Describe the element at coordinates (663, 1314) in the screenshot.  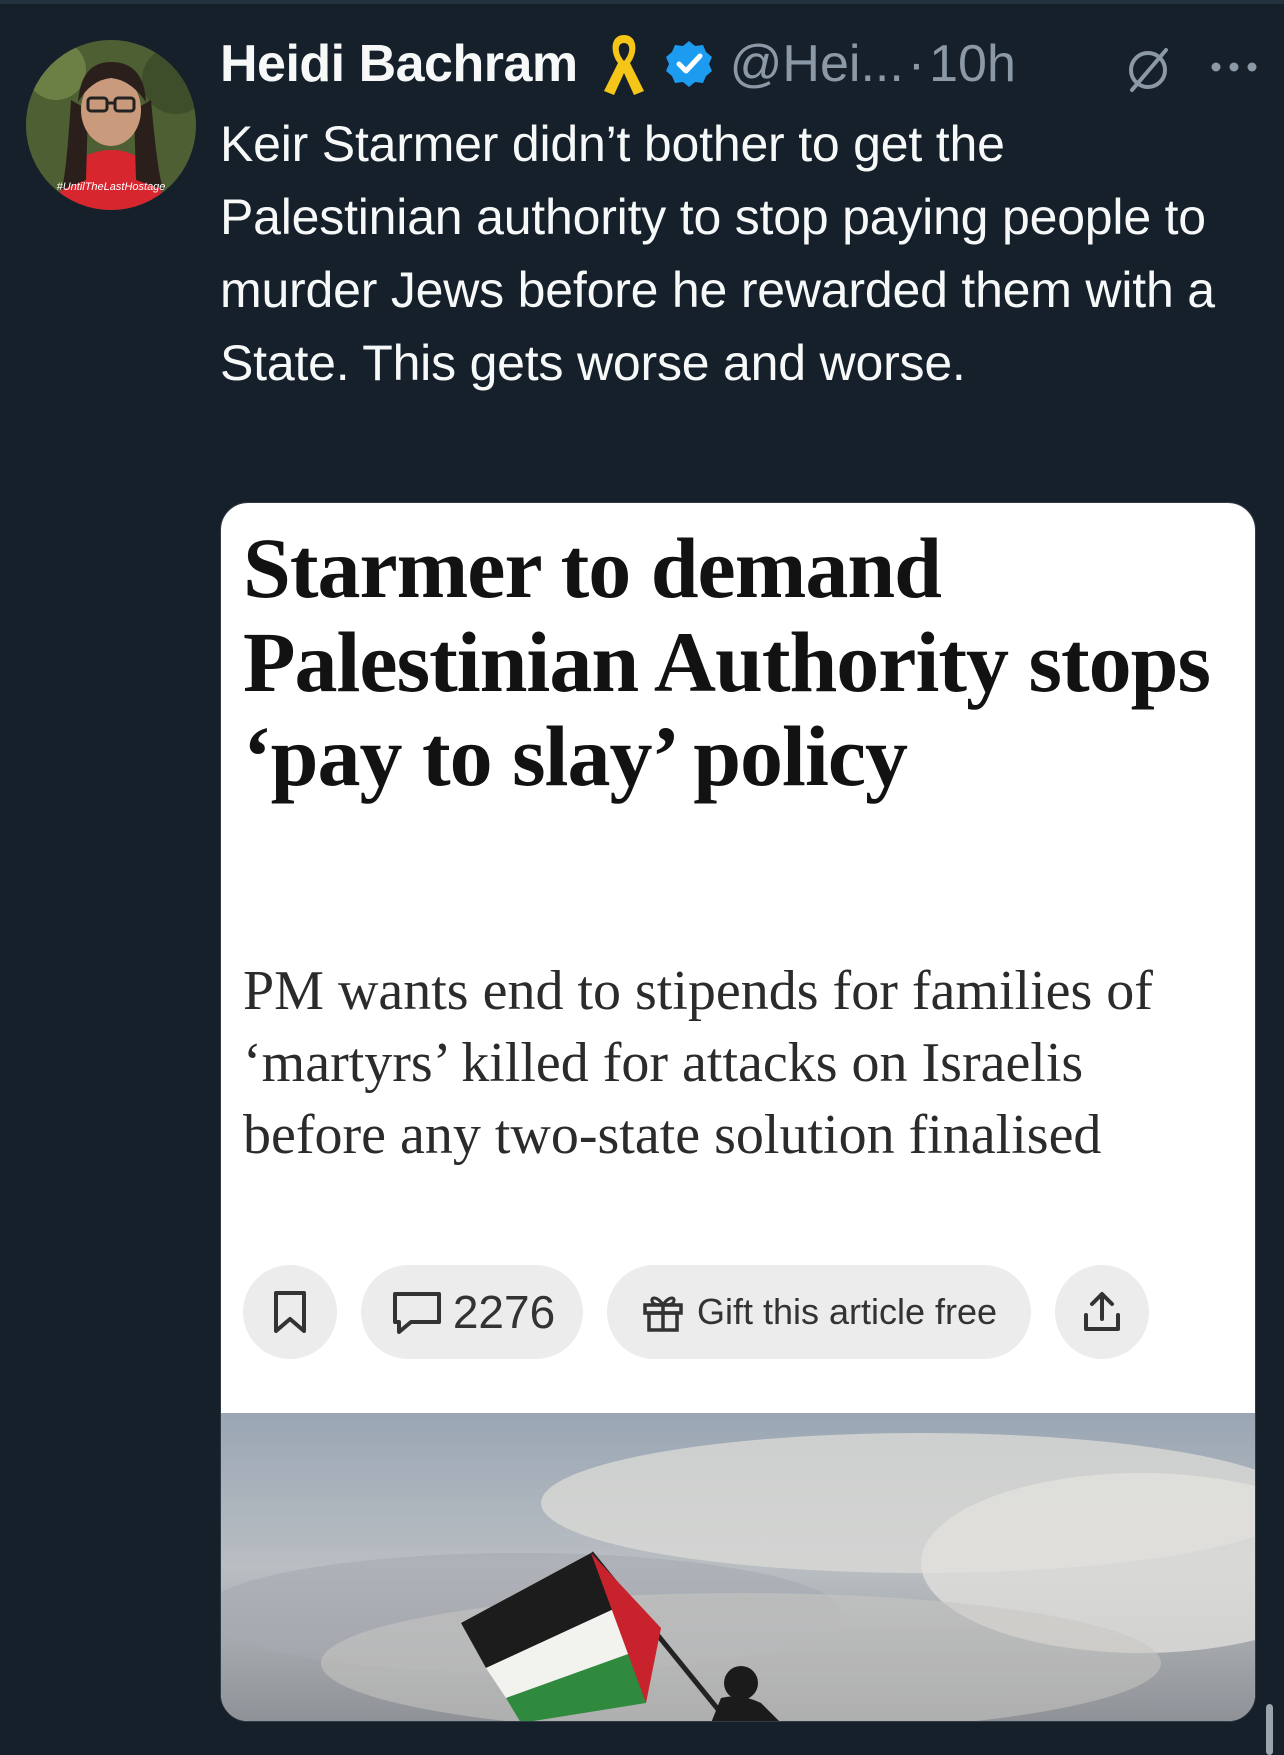
I see `gift-icon` at that location.